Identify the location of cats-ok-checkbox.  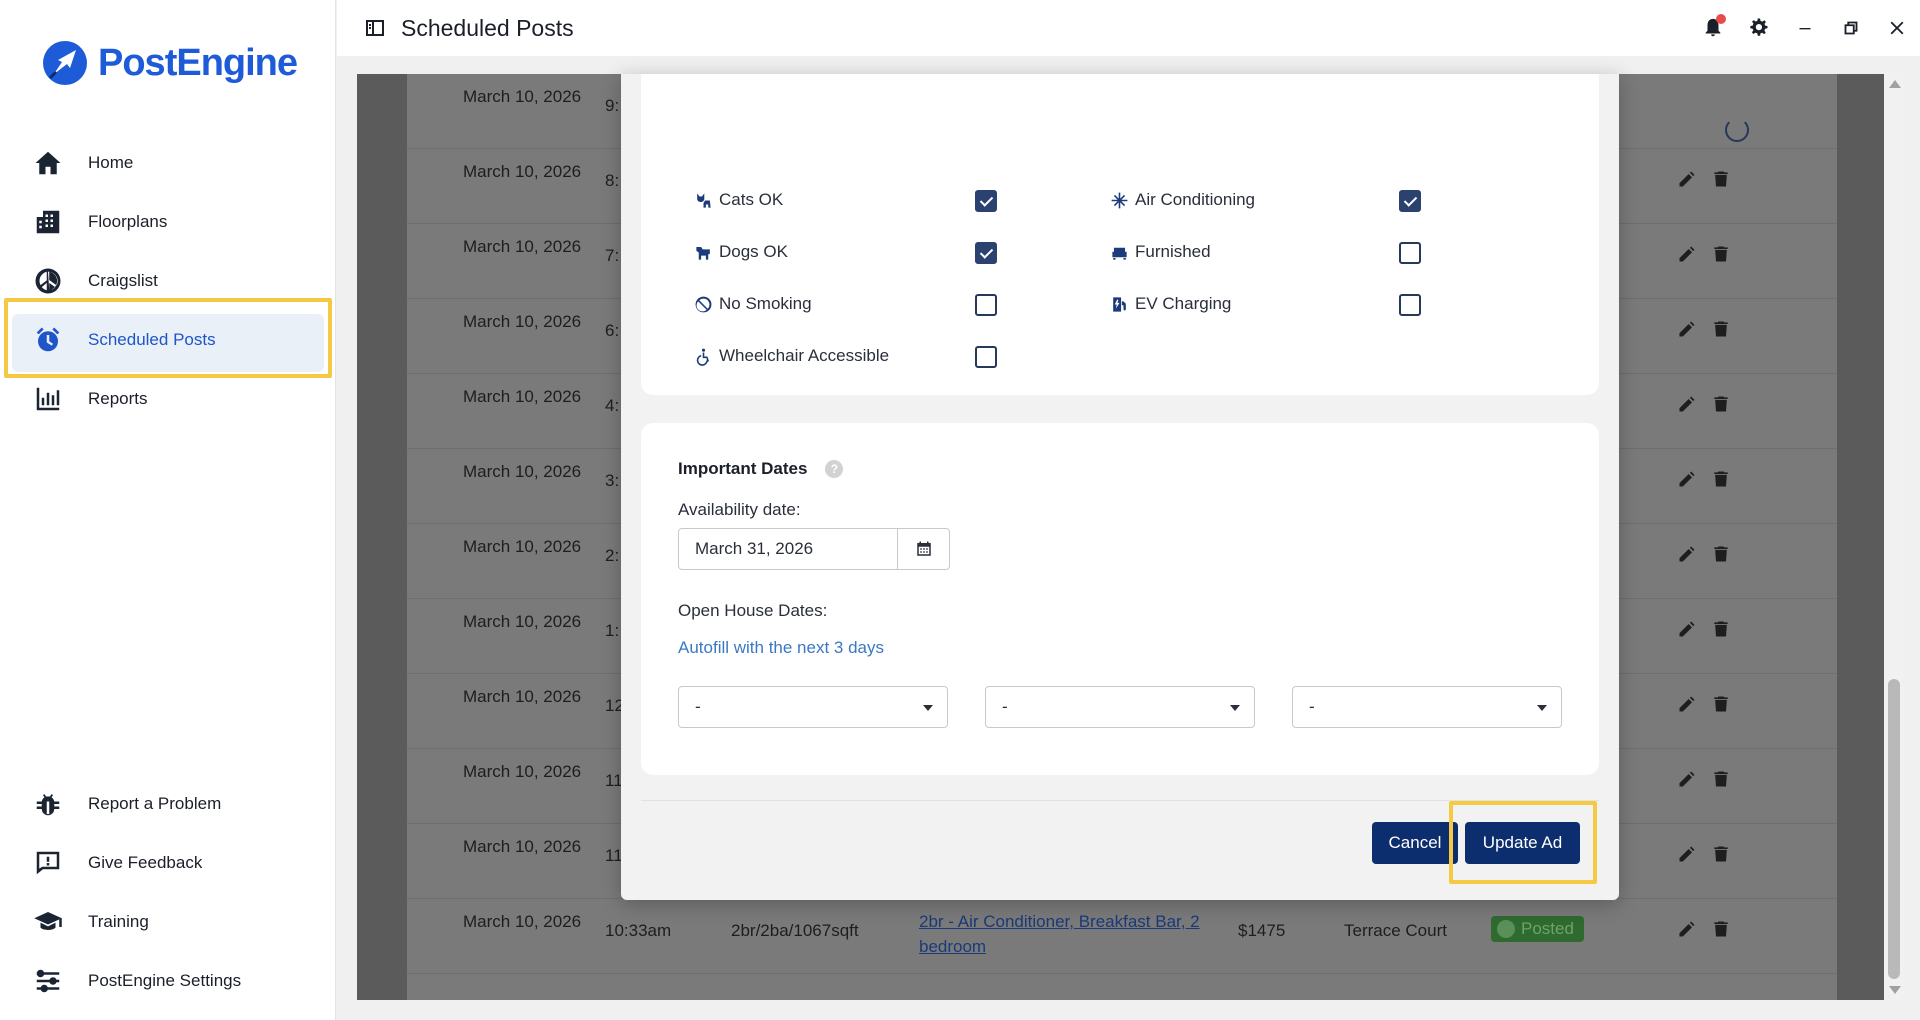
(986, 201).